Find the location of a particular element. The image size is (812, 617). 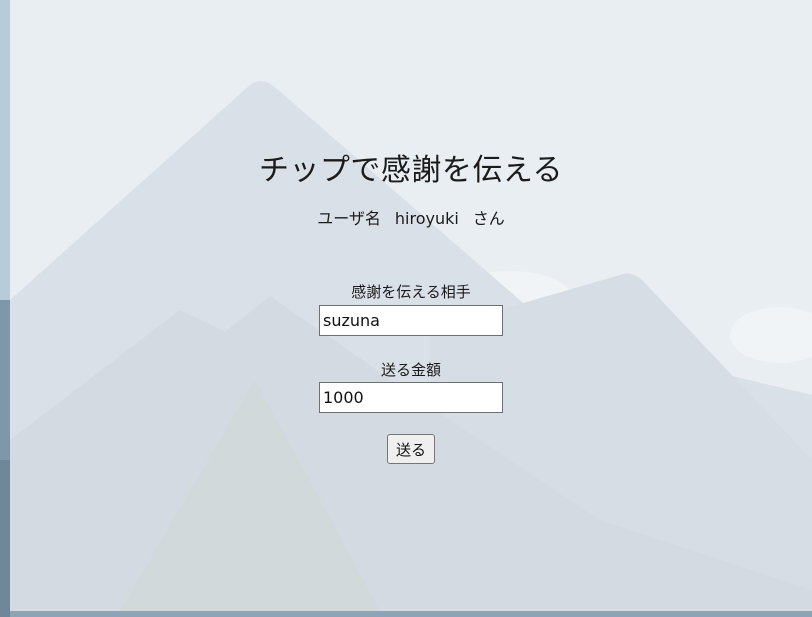

amount-input is located at coordinates (411, 397).